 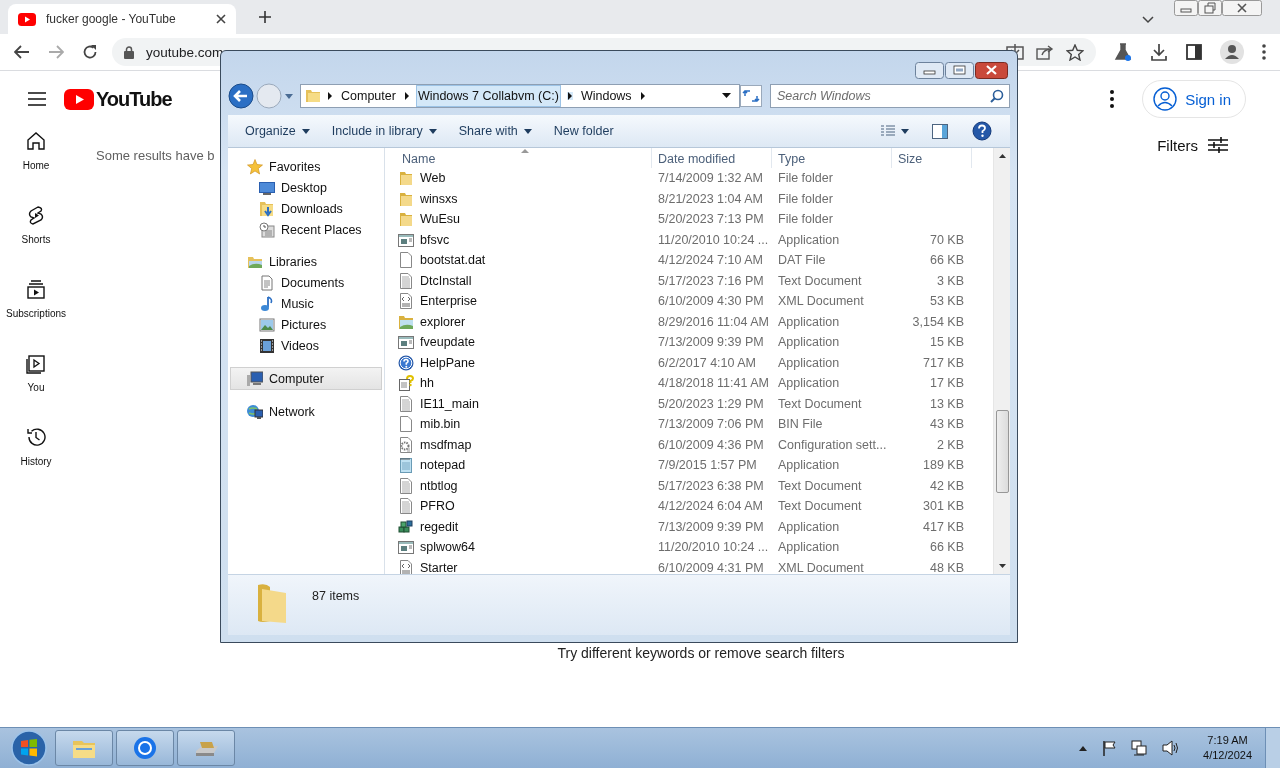 I want to click on nav-item: Favorites, so click(x=306, y=166).